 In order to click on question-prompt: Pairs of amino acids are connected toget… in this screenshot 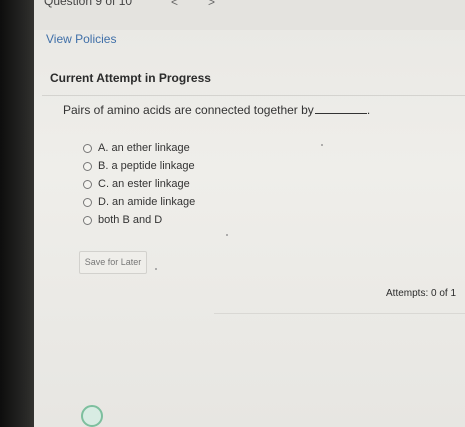, I will do `click(216, 110)`.